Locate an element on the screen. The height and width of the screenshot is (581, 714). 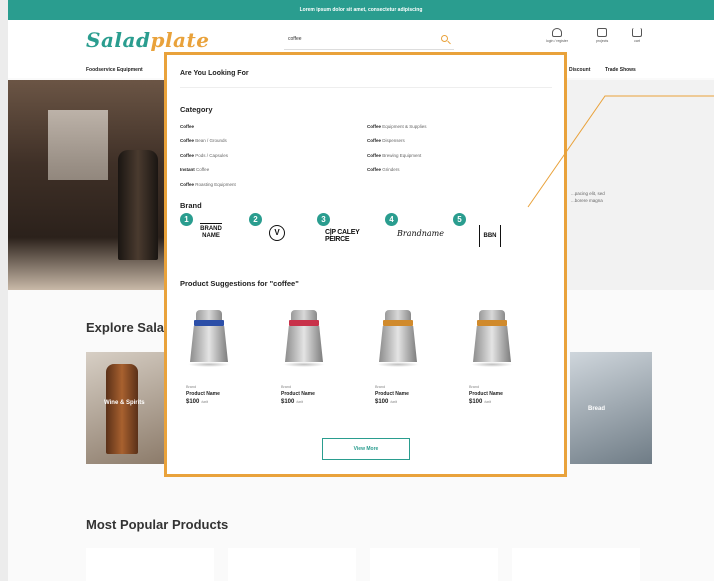
brand-logo-brand-name: BRAND NAME is located at coordinates (211, 231).